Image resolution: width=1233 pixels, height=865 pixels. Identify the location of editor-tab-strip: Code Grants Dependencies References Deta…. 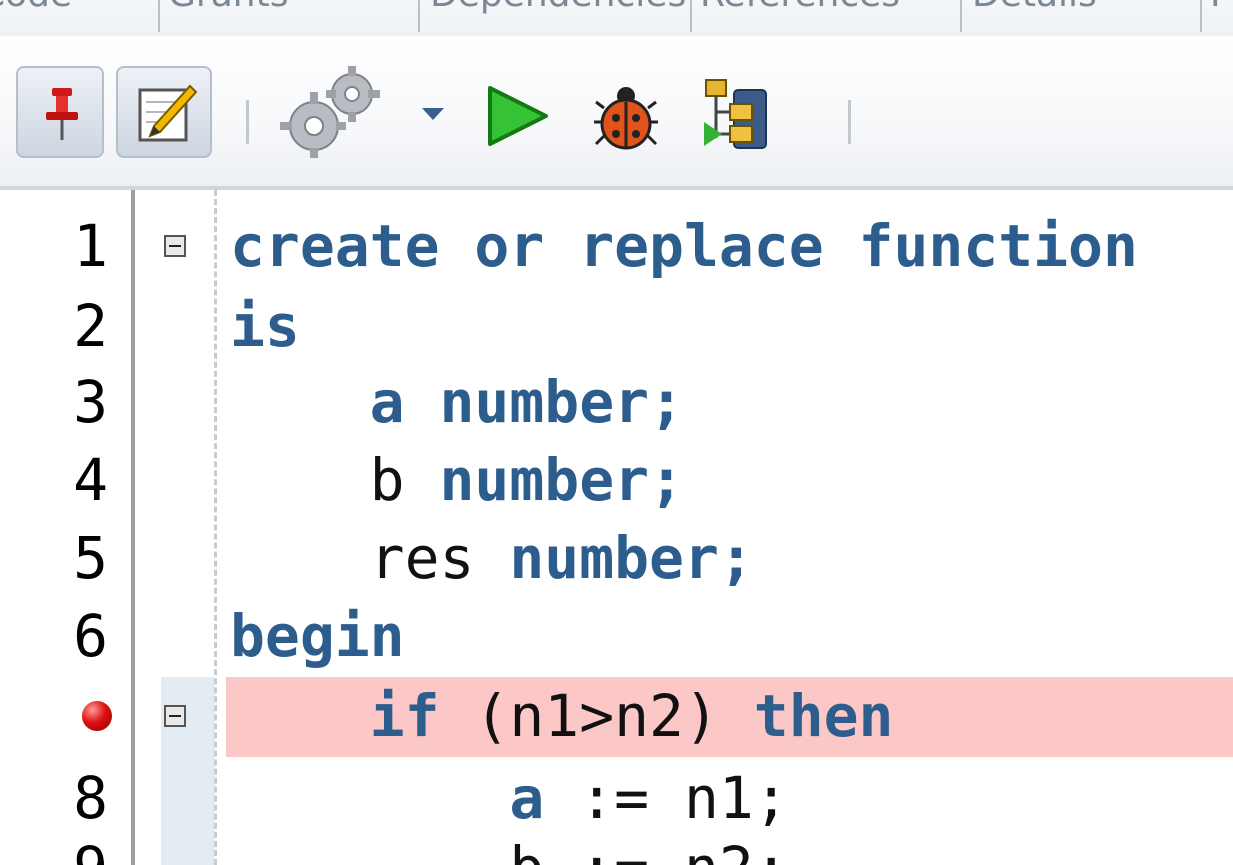
(616, 19).